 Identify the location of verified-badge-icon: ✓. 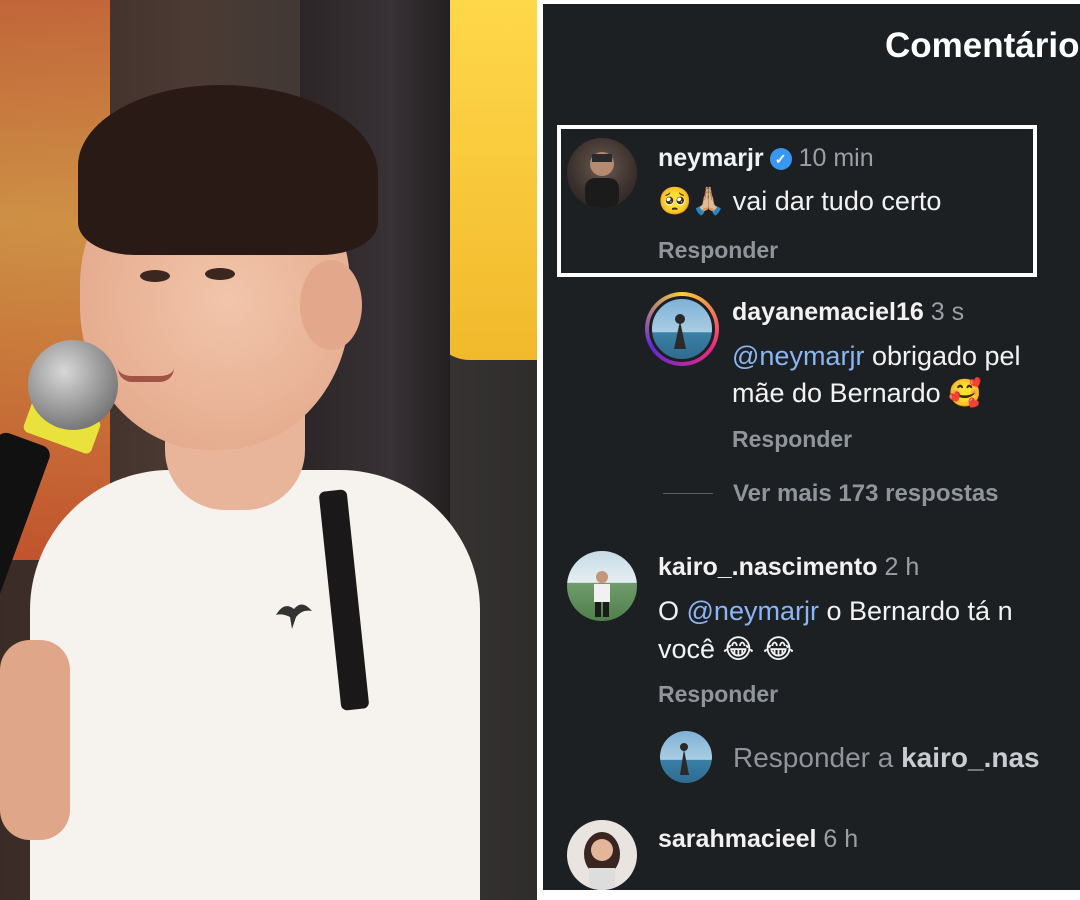
(780, 159).